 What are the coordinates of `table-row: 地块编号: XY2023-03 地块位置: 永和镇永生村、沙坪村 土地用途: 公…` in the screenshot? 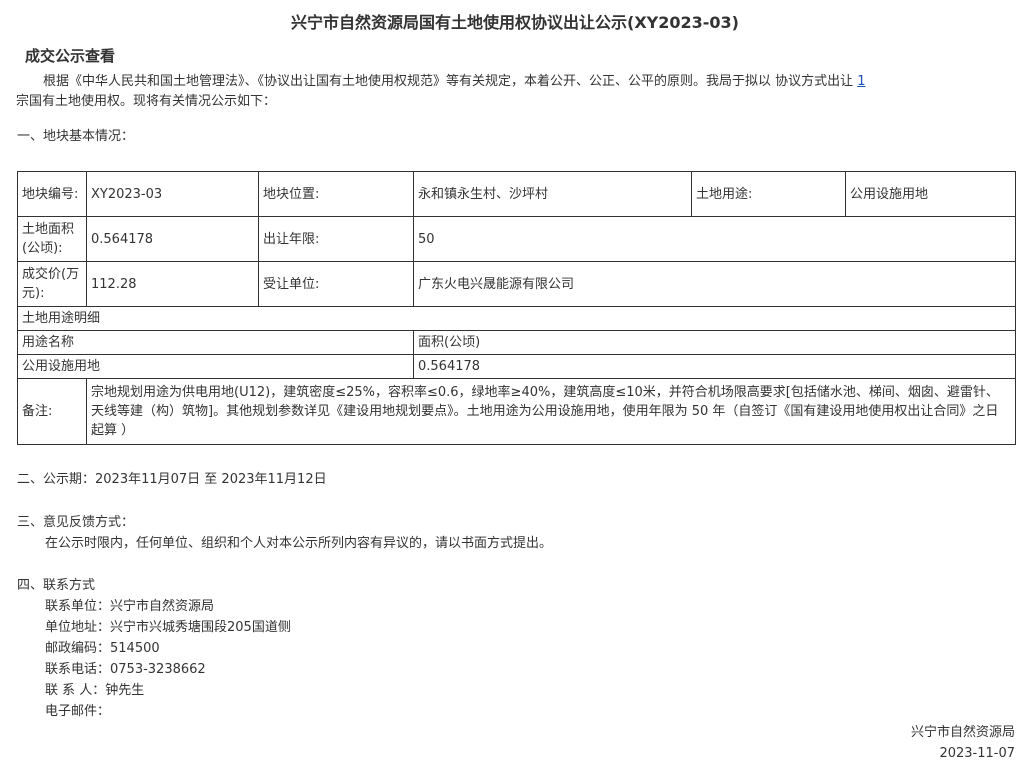 It's located at (516, 194).